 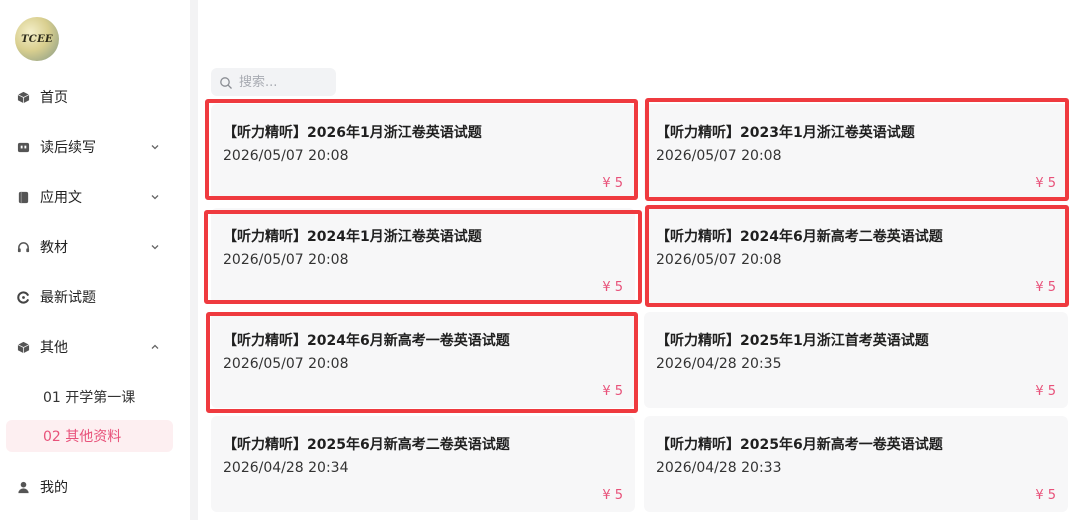 I want to click on avatar: TCEE, so click(x=37, y=39).